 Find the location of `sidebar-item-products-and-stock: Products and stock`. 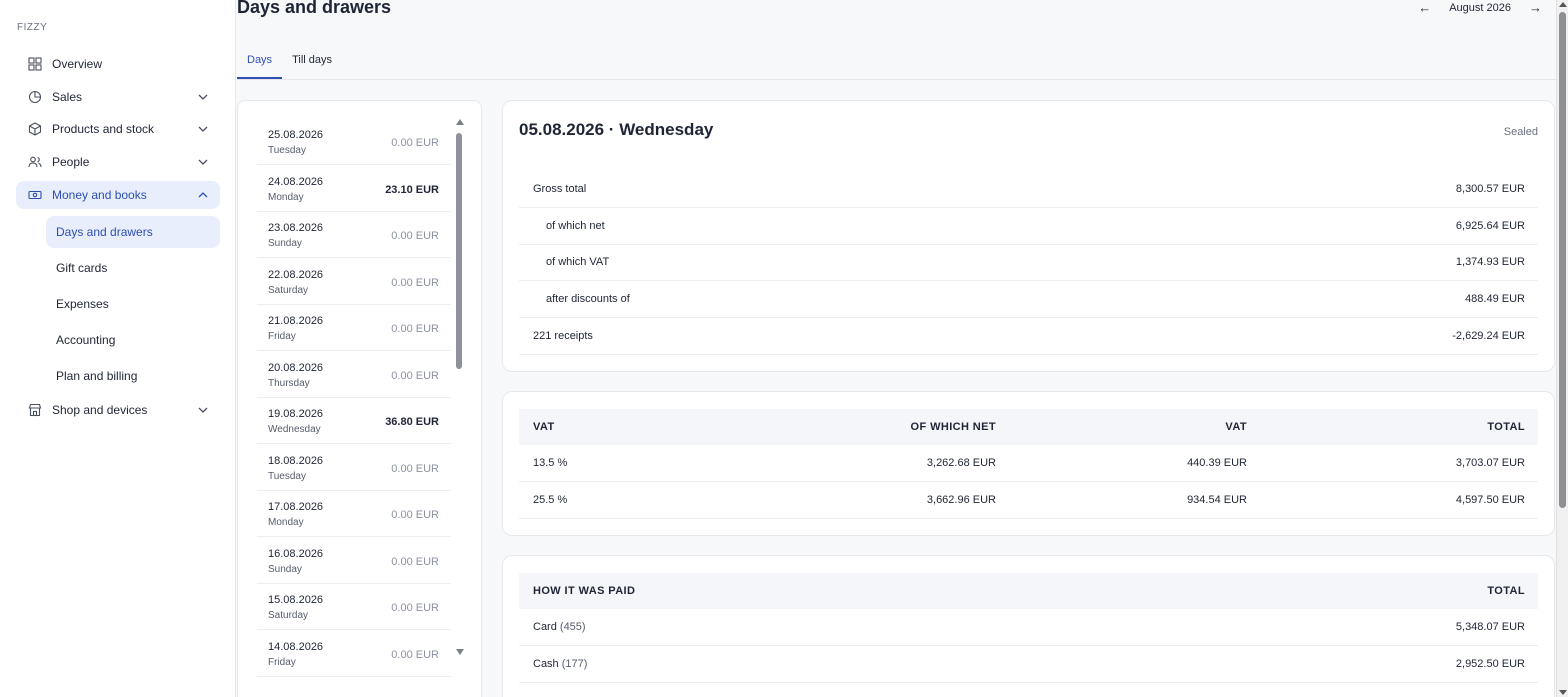

sidebar-item-products-and-stock: Products and stock is located at coordinates (118, 129).